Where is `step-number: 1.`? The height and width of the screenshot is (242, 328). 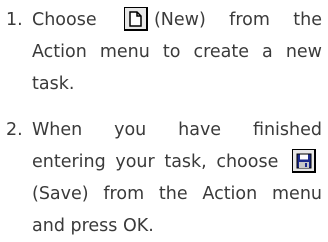
step-number: 1. is located at coordinates (14, 20).